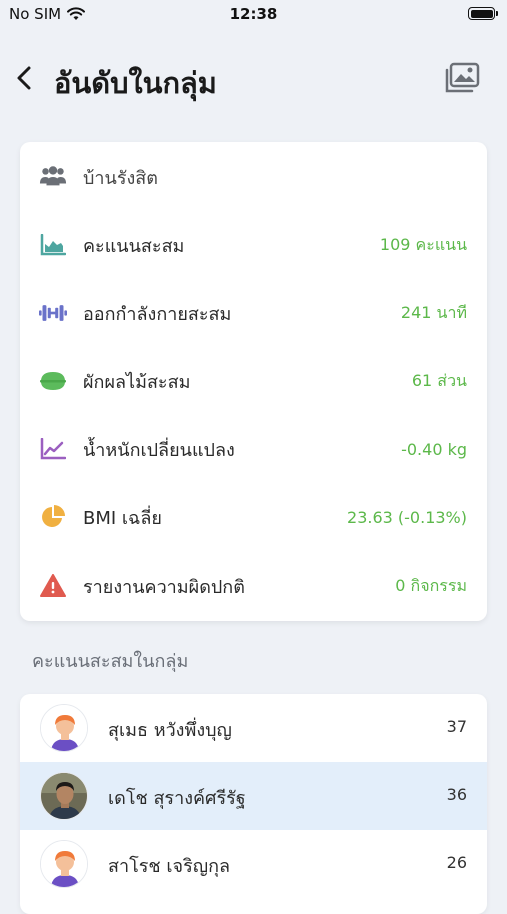 This screenshot has width=507, height=914. I want to click on group-name-row: บ้านรังสิต, so click(253, 177).